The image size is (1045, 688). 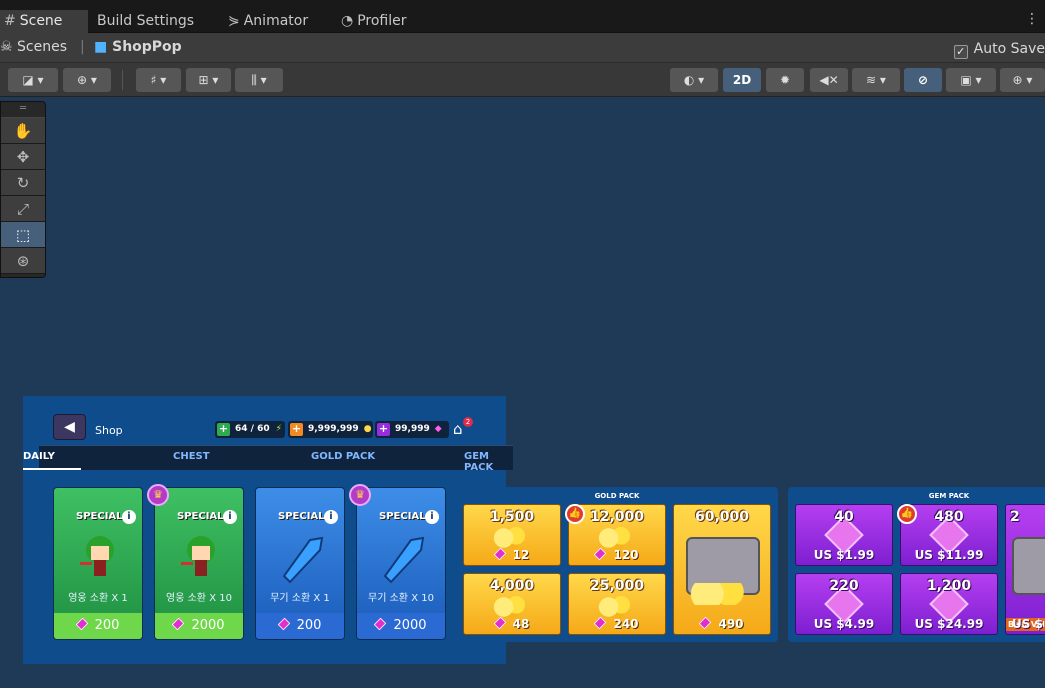 I want to click on gold-pack-item: 1,500 12, so click(x=512, y=535).